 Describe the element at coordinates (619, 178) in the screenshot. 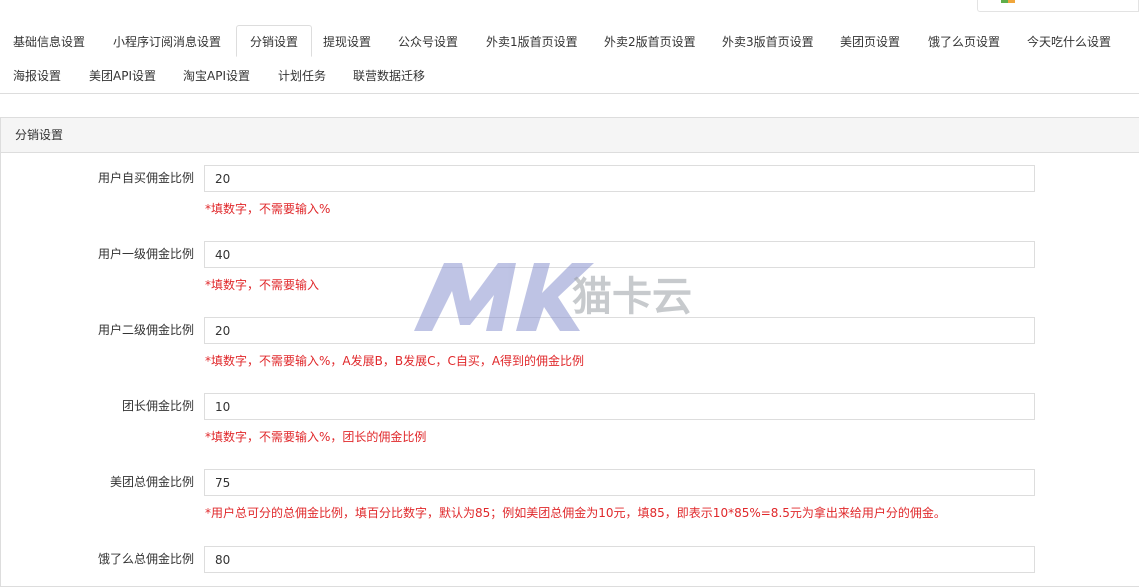

I see `self-purchase-rate-input` at that location.